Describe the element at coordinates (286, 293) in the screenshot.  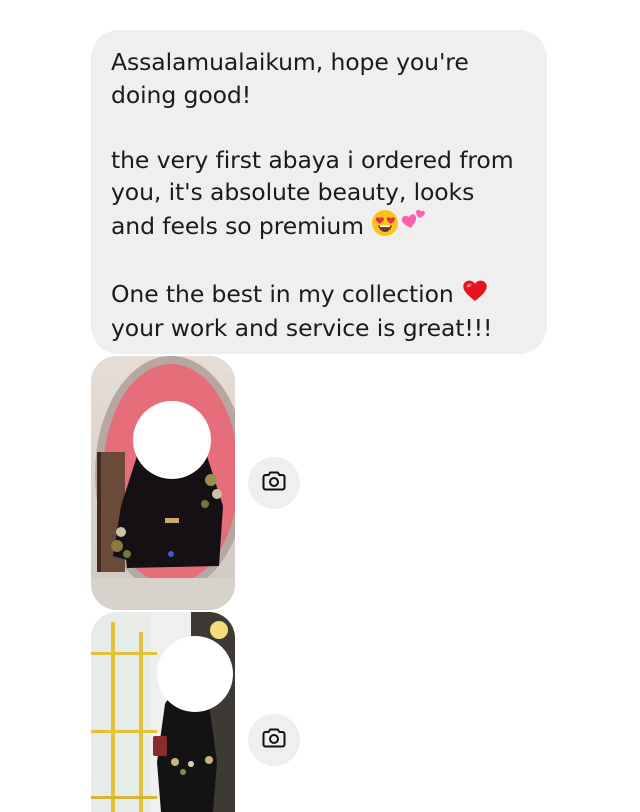
I see `message-line: One the best in my collection` at that location.